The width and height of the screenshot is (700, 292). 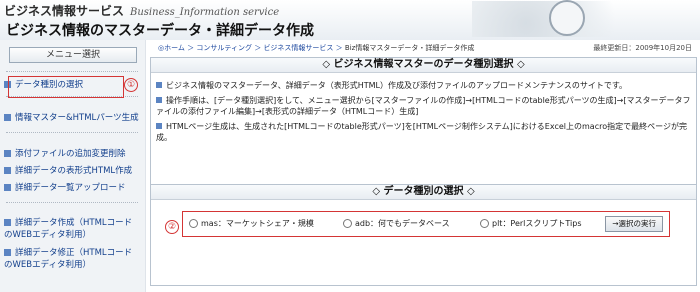 What do you see at coordinates (402, 223) in the screenshot?
I see `radio-label: adb：何でもデータベース` at bounding box center [402, 223].